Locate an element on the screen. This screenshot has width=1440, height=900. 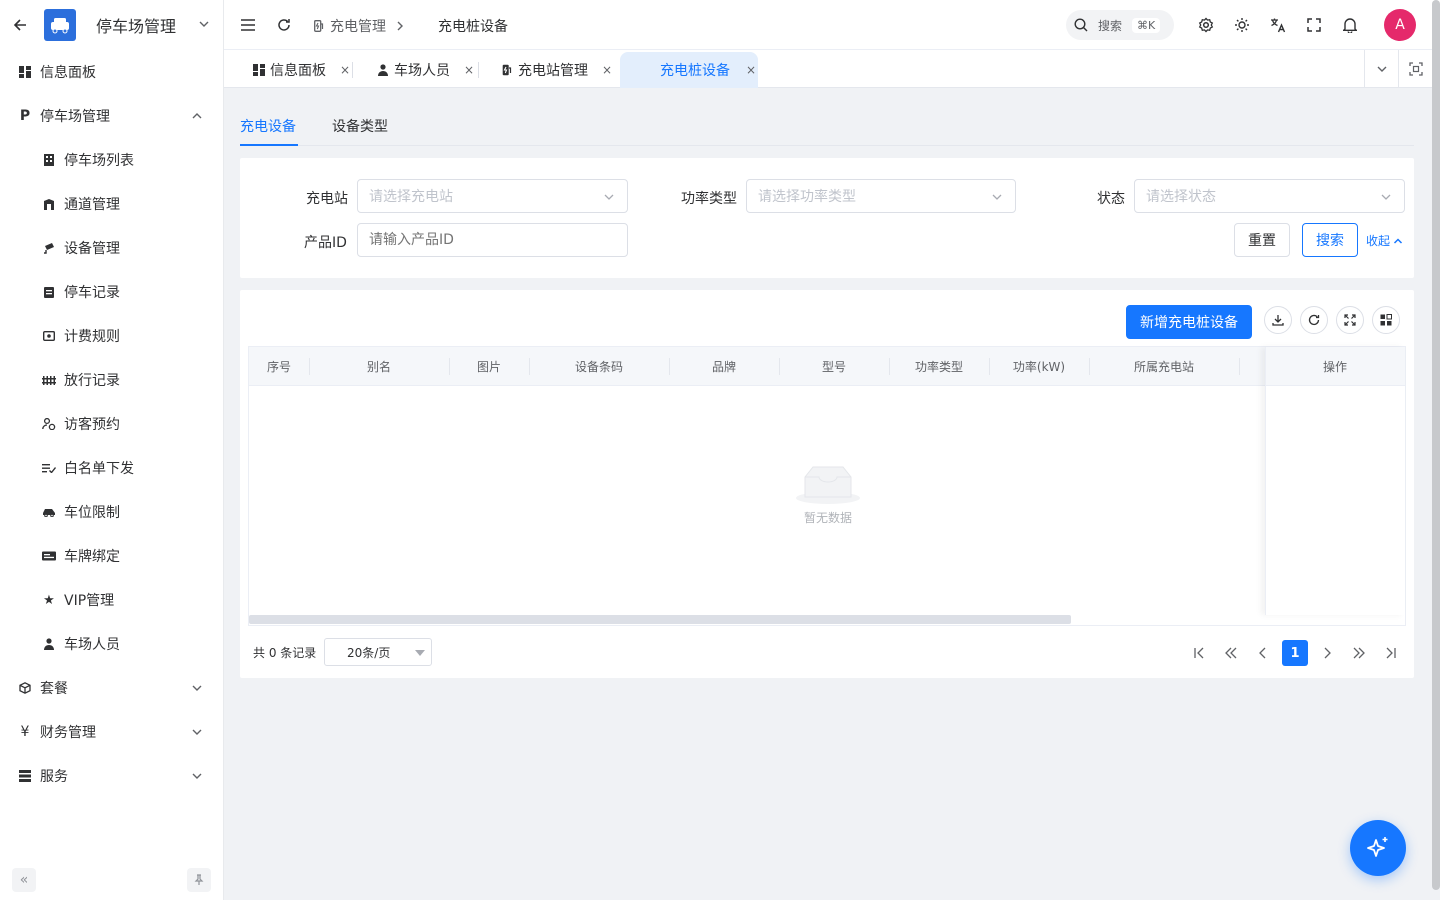
collapse-label: 收起 is located at coordinates (1378, 241).